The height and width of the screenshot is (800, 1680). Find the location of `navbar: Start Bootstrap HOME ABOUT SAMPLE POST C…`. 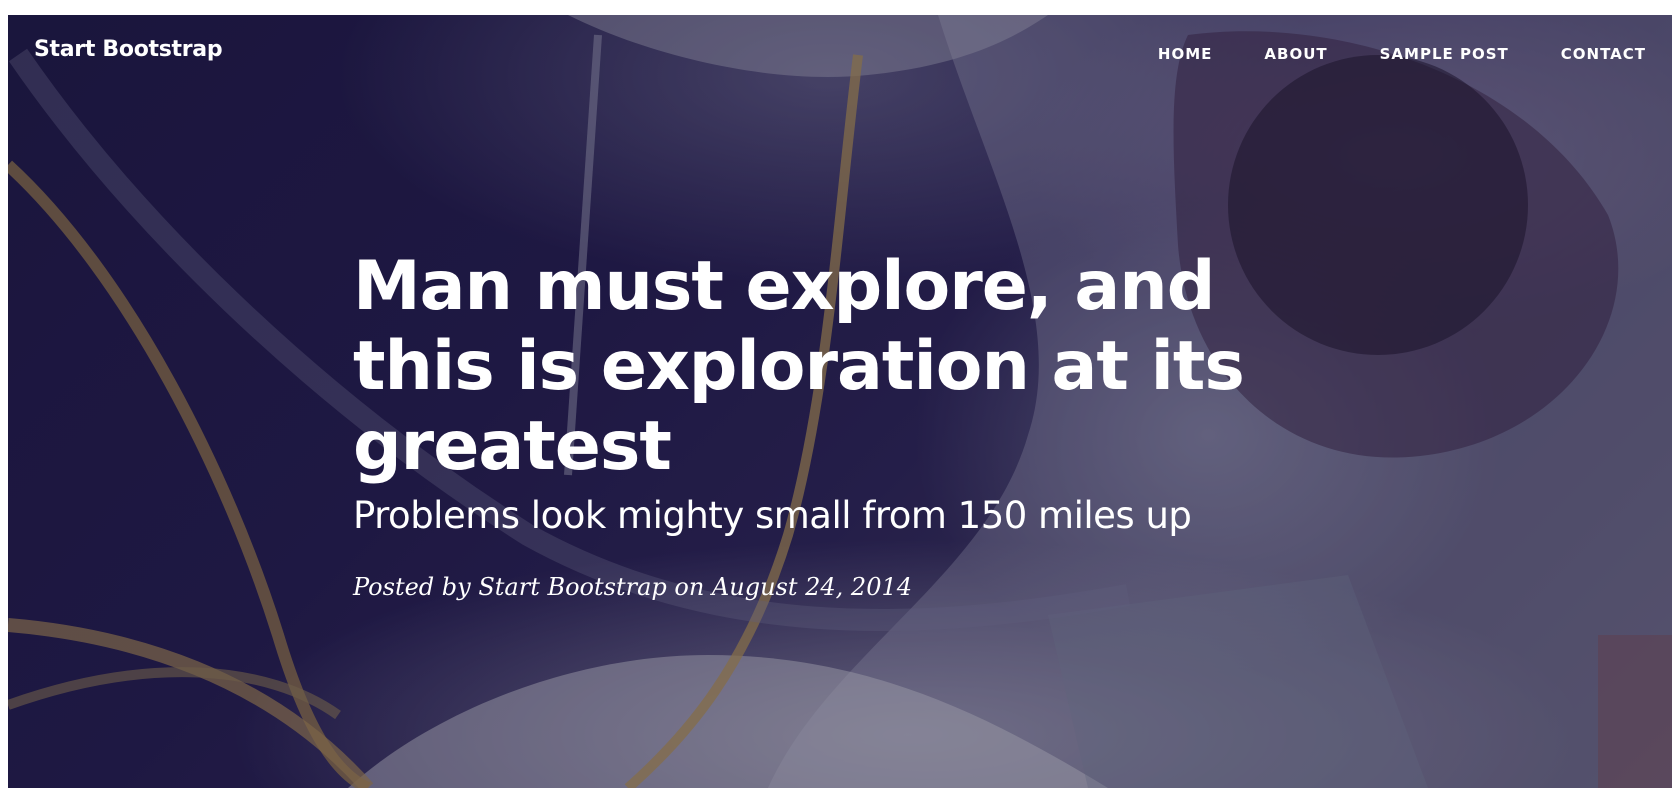

navbar: Start Bootstrap HOME ABOUT SAMPLE POST C… is located at coordinates (840, 55).